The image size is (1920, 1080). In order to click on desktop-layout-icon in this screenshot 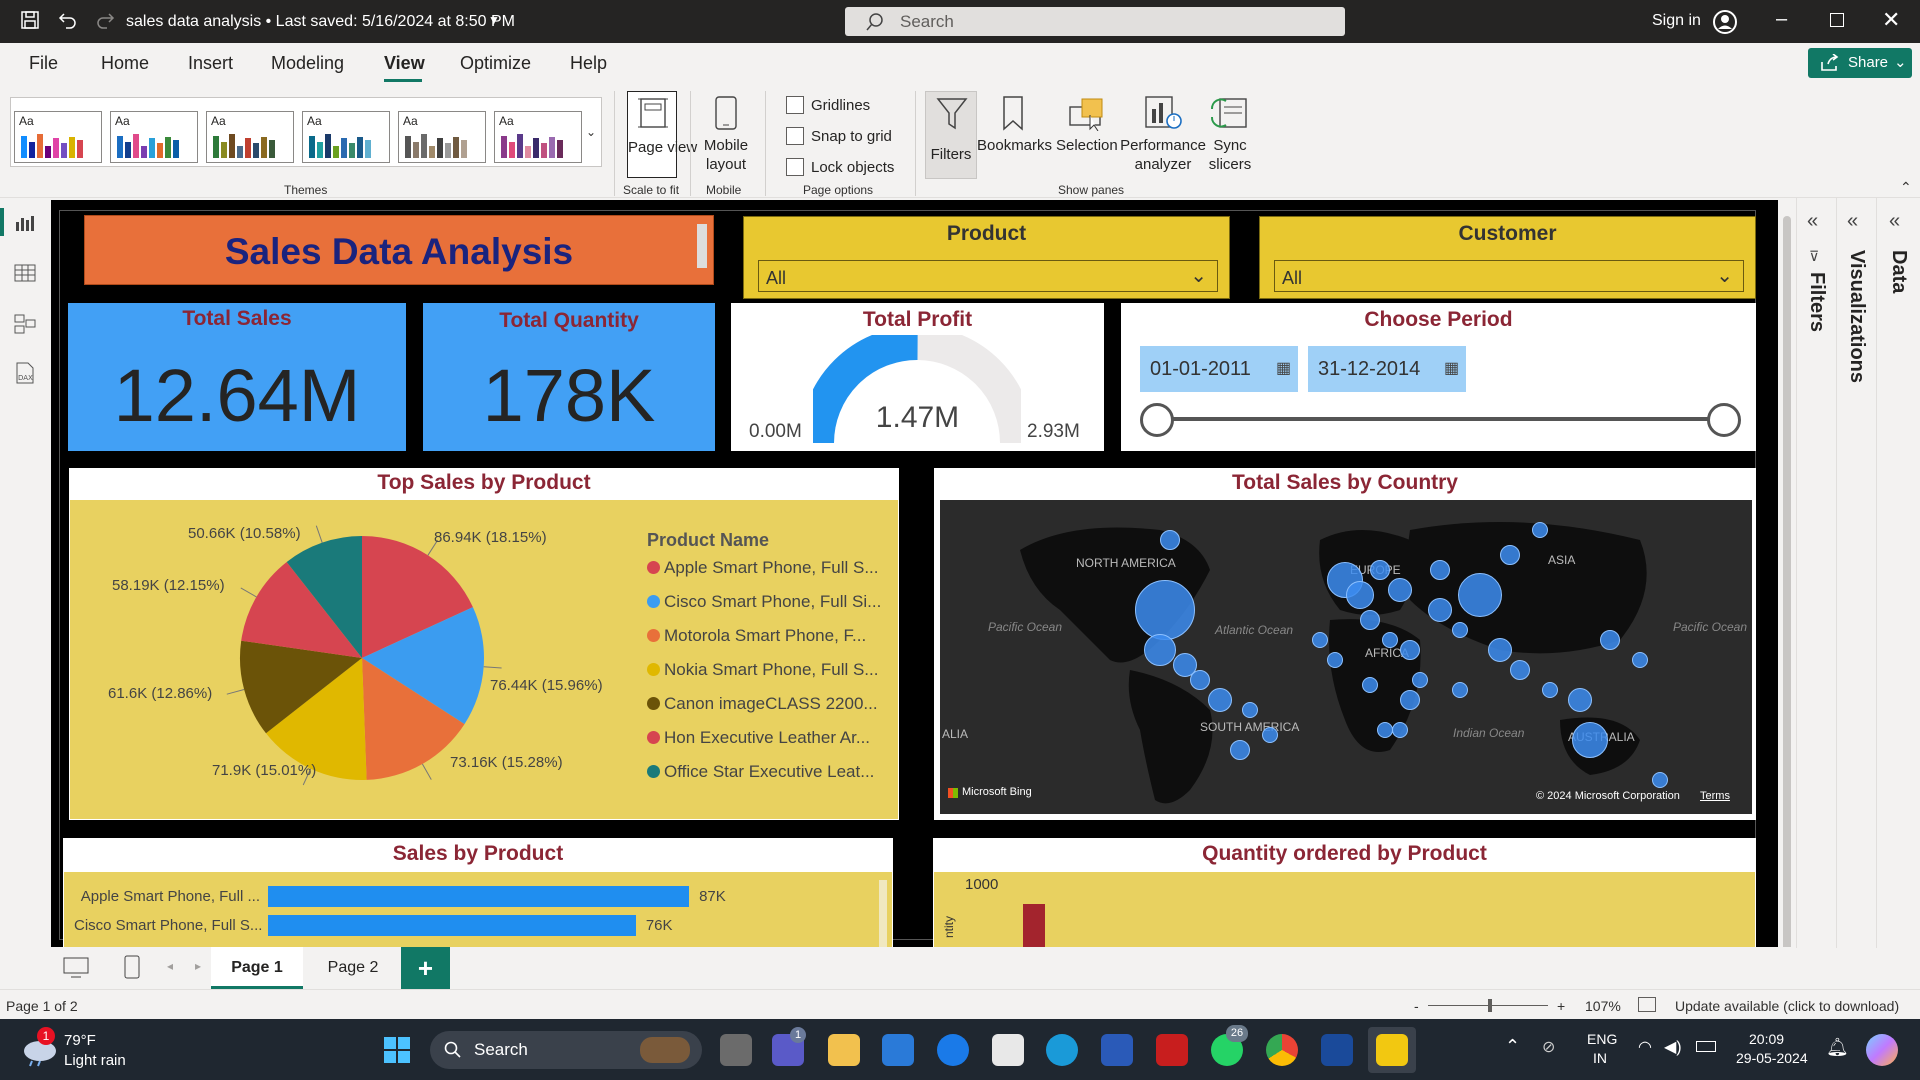, I will do `click(76, 968)`.